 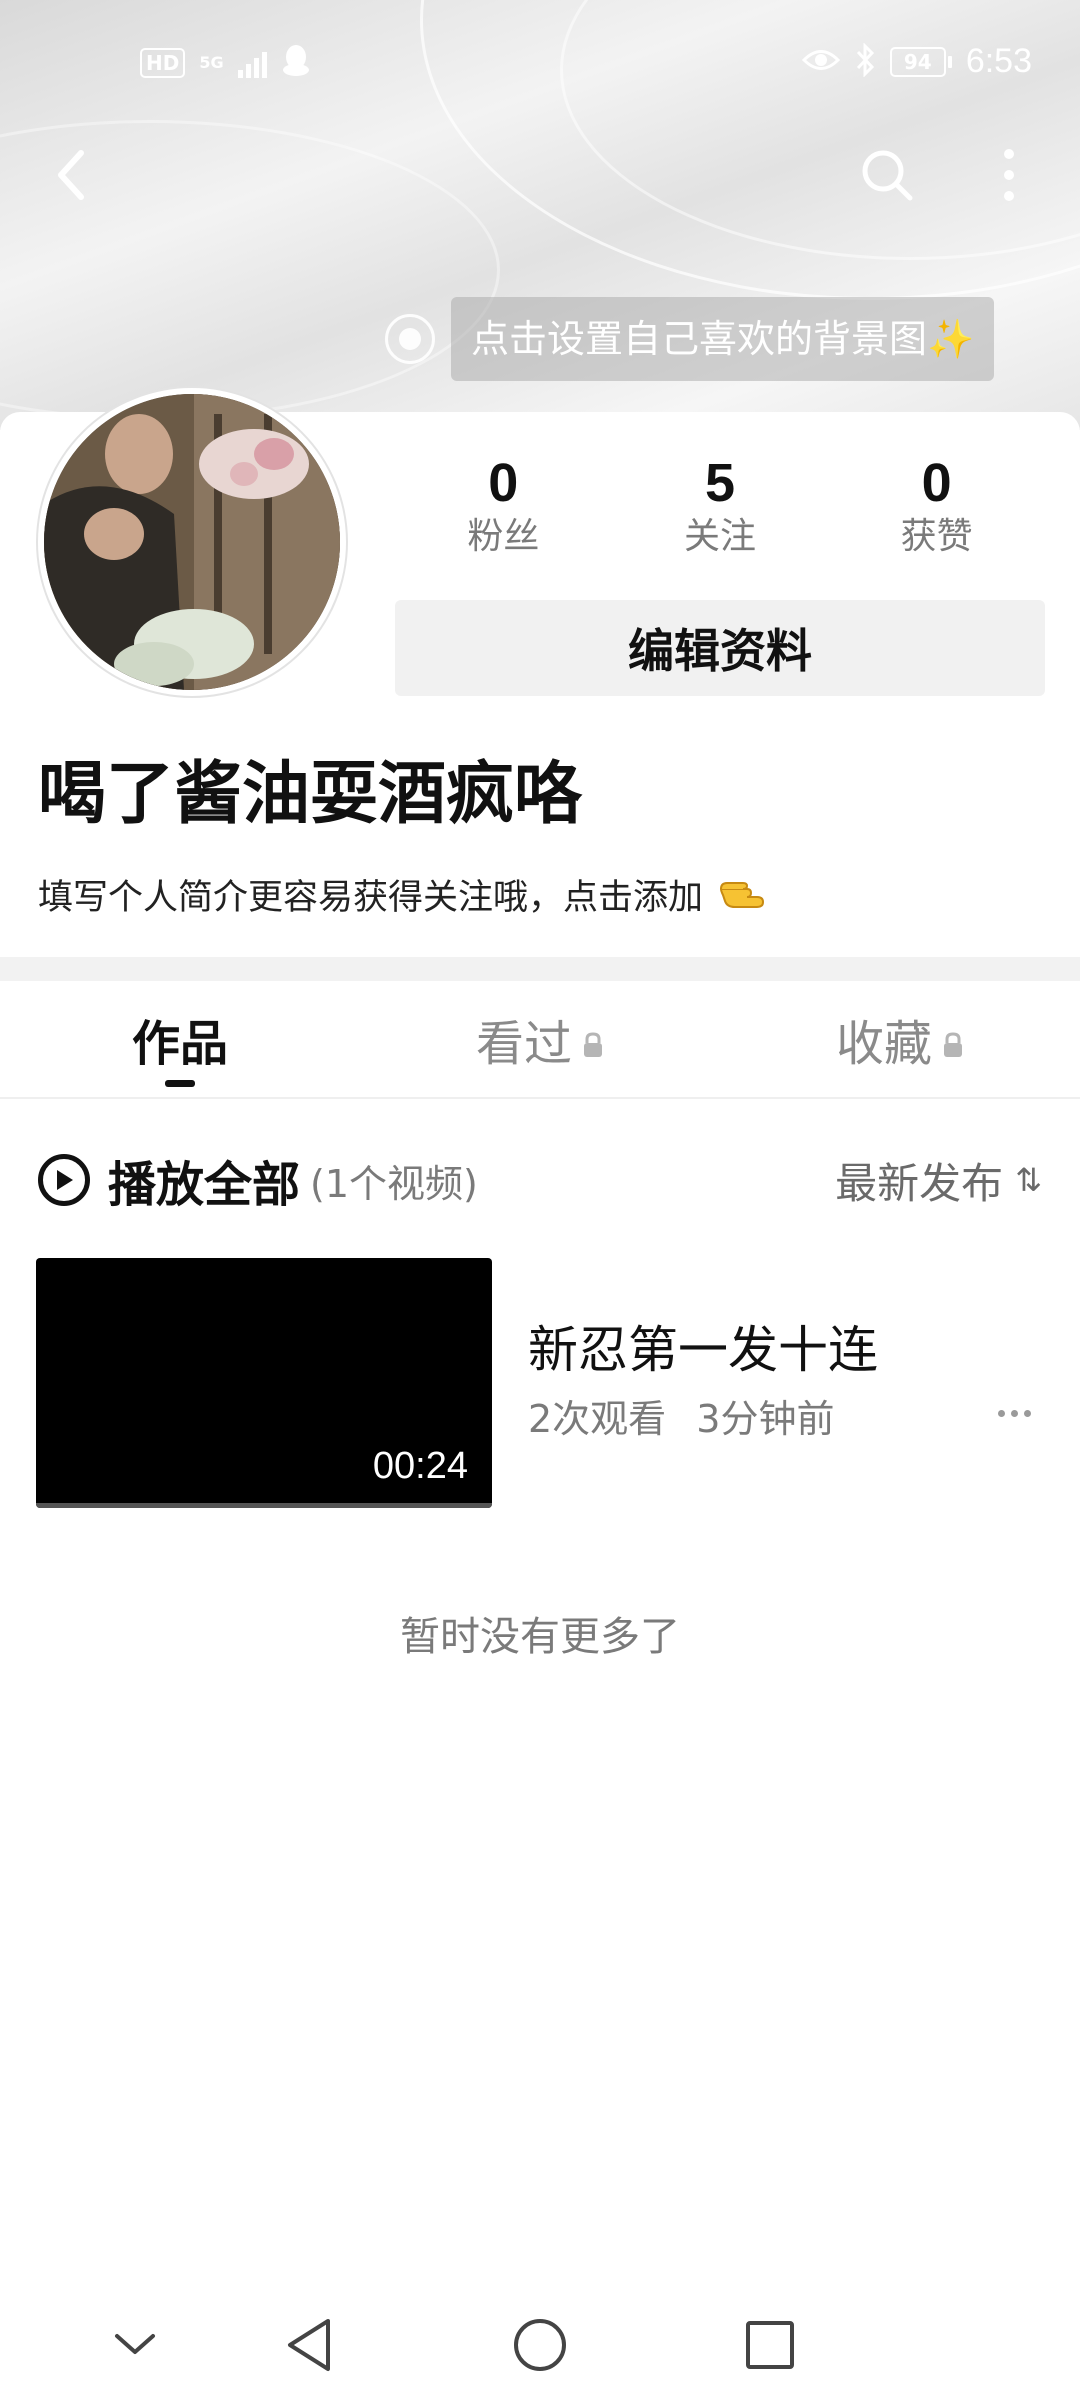 What do you see at coordinates (204, 1180) in the screenshot?
I see `play-all-button: 播放全部` at bounding box center [204, 1180].